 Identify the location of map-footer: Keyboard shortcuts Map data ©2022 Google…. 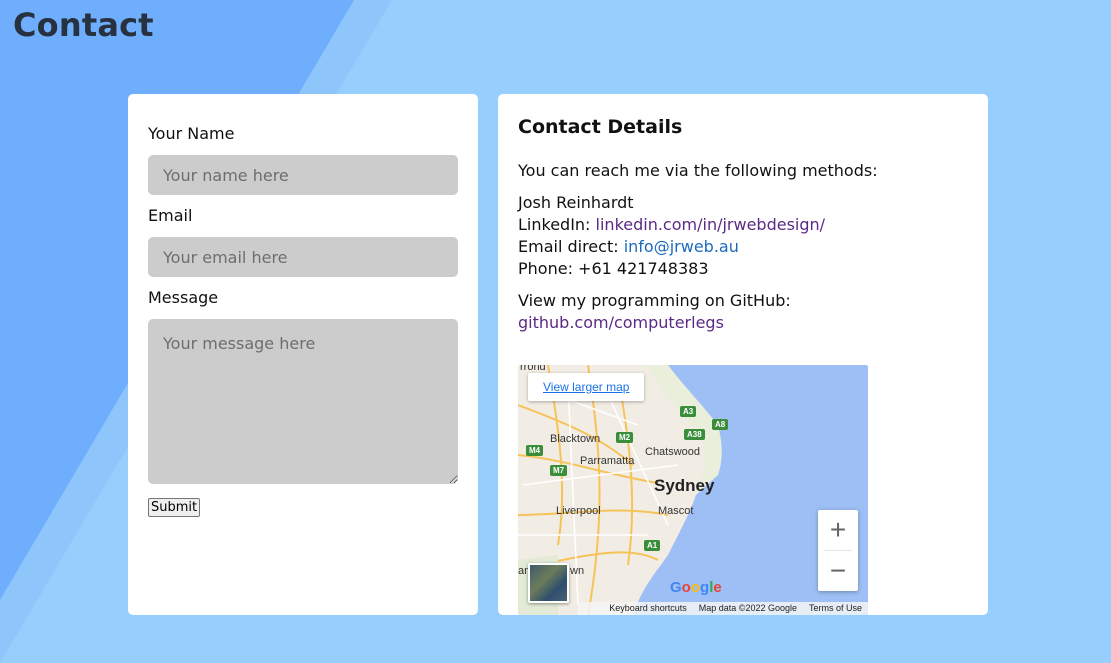
(723, 608).